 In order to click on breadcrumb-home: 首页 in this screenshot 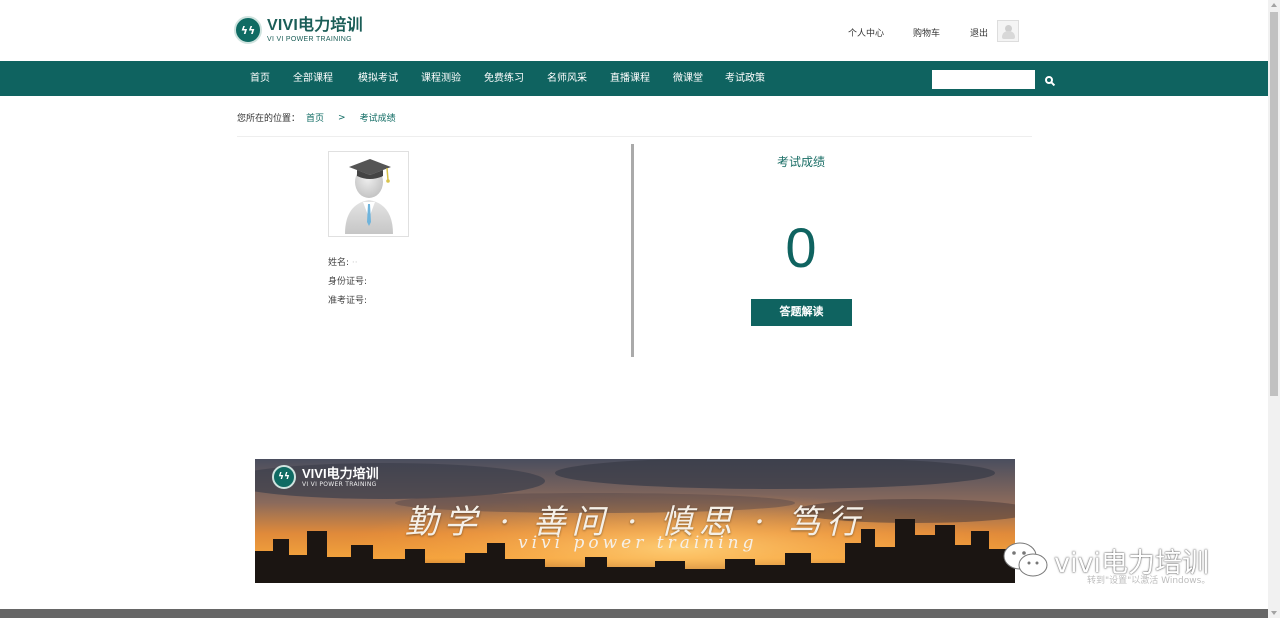, I will do `click(315, 117)`.